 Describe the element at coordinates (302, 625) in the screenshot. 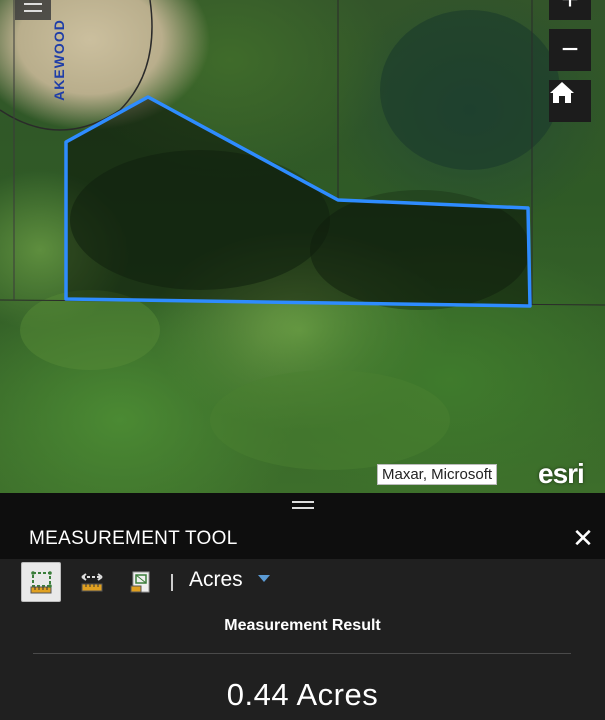

I see `result-title: Measurement Result` at that location.